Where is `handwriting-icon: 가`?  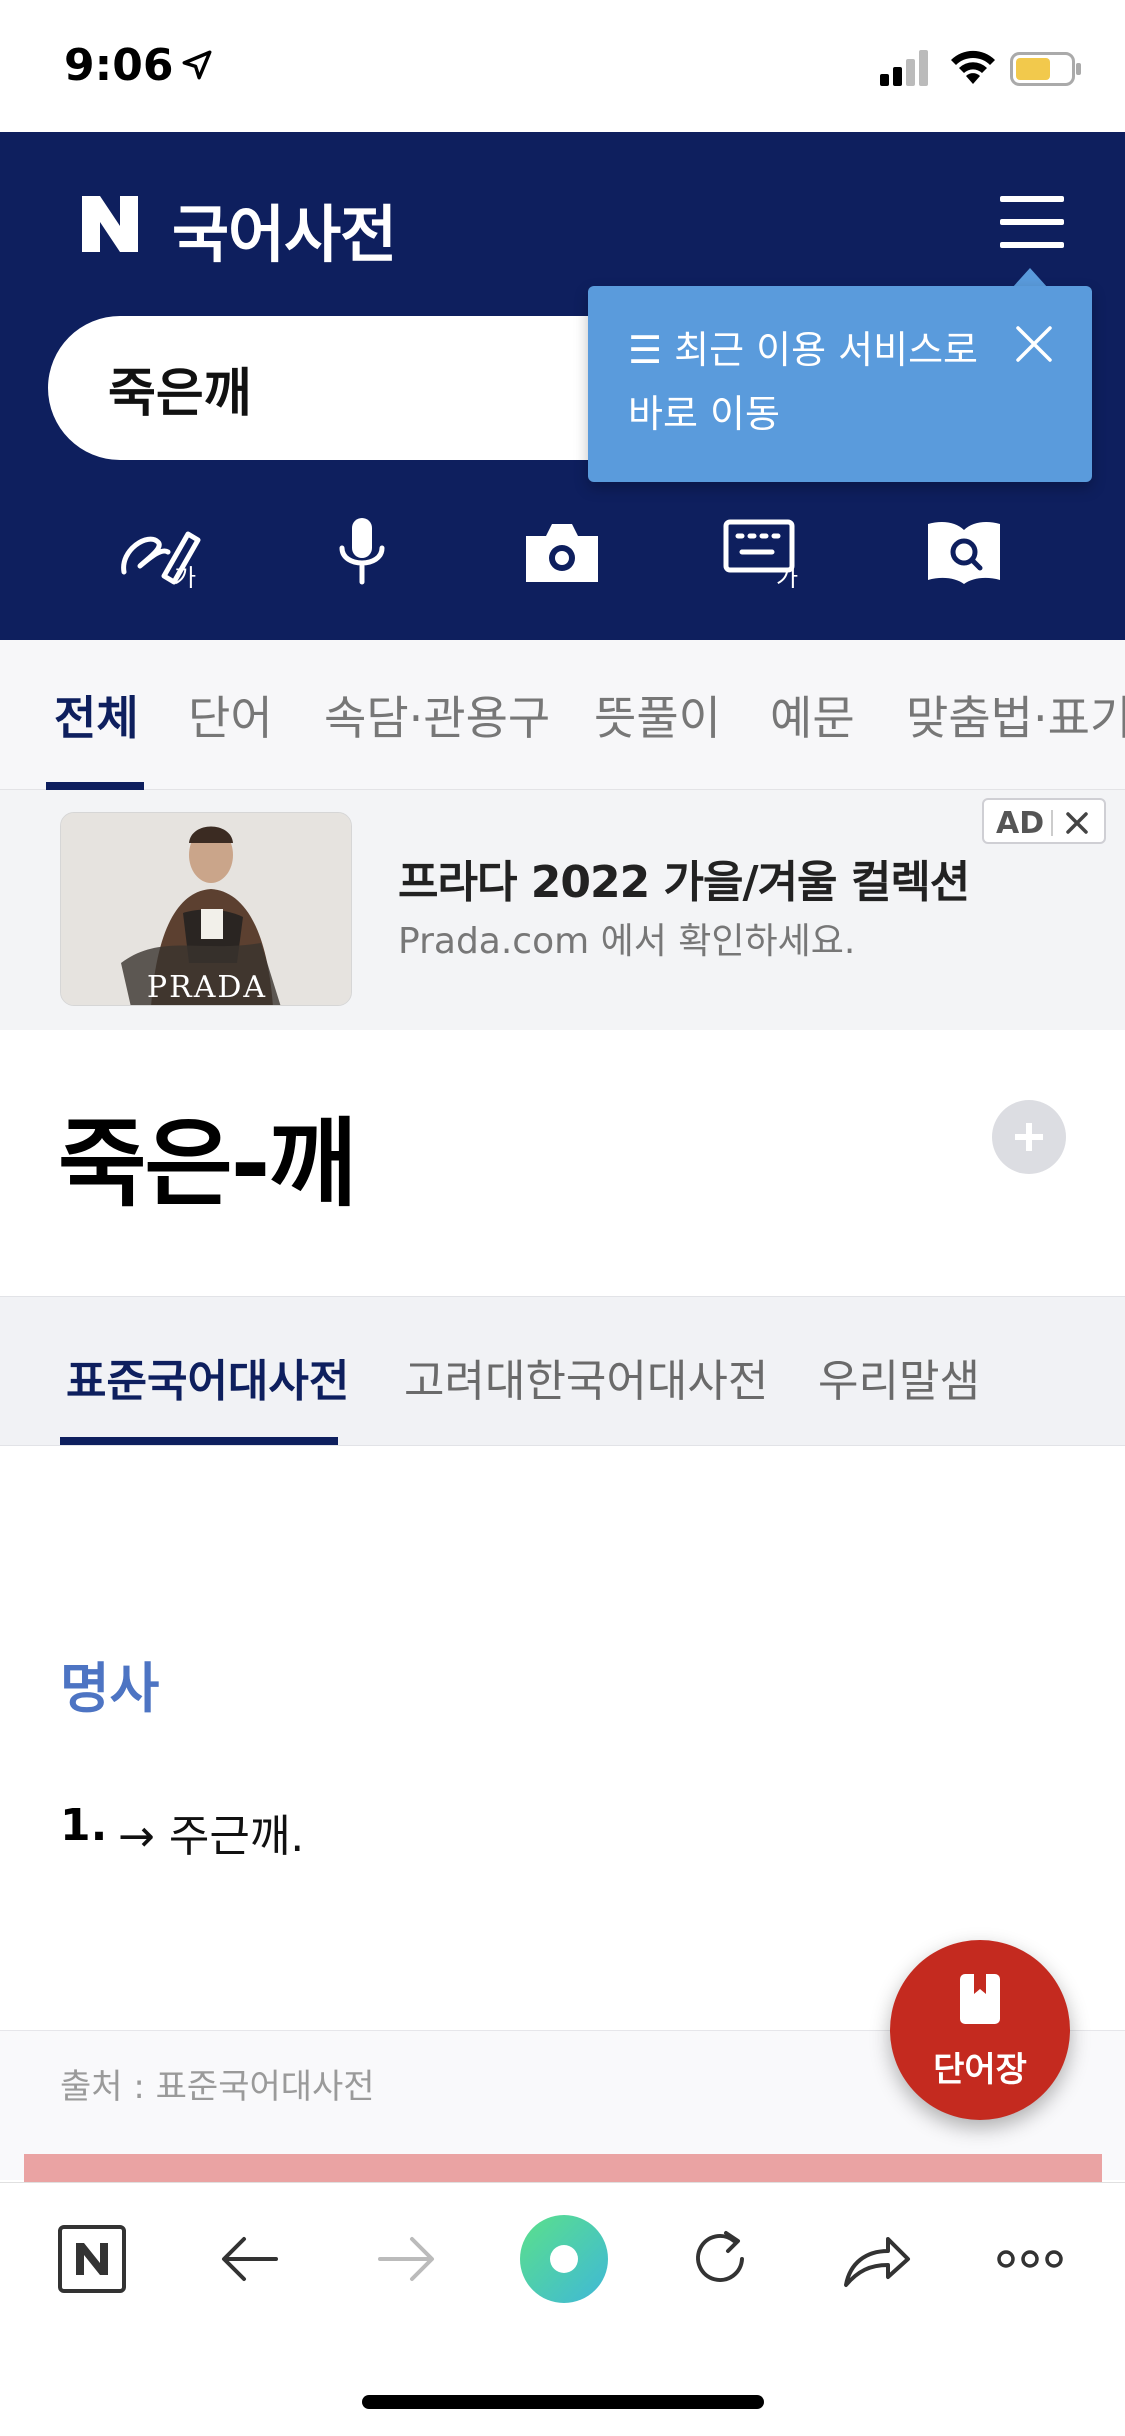 handwriting-icon: 가 is located at coordinates (160, 552).